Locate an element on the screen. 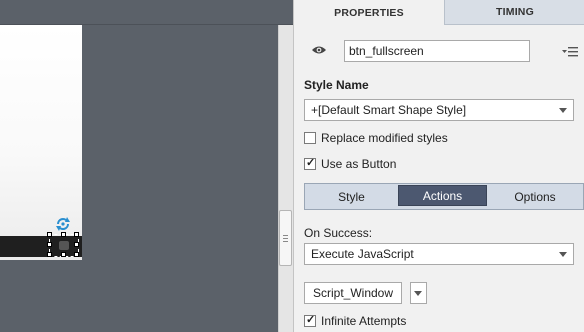 The height and width of the screenshot is (332, 584). menu-lines-icon is located at coordinates (570, 52).